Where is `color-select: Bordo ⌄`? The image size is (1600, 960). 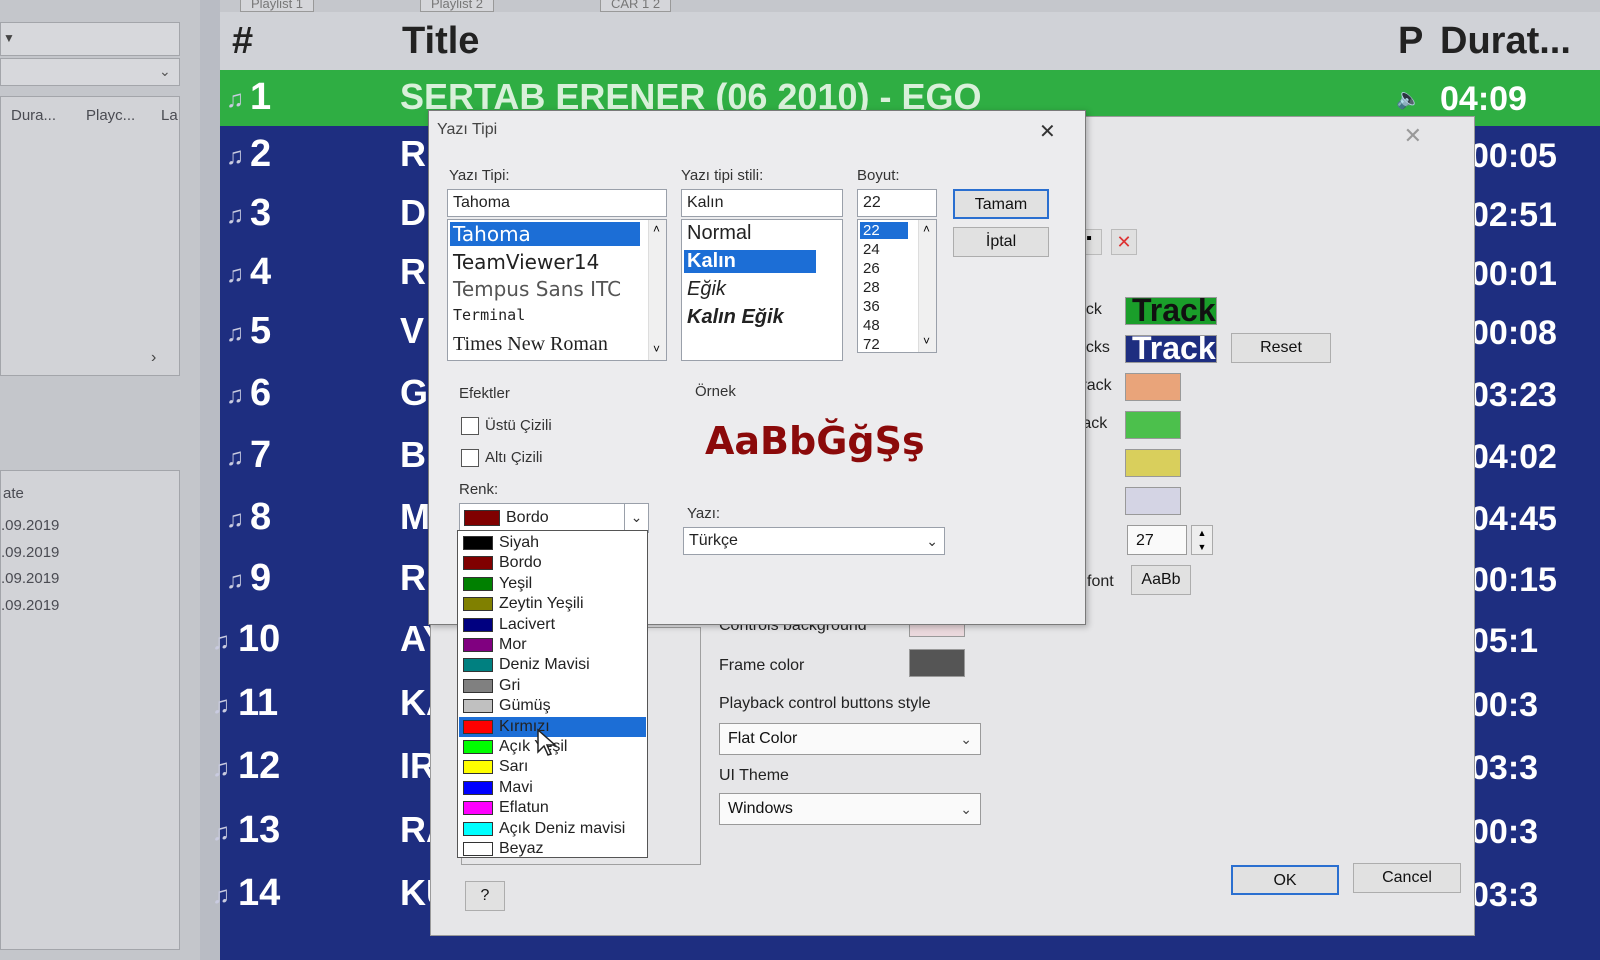
color-select: Bordo ⌄ is located at coordinates (554, 518).